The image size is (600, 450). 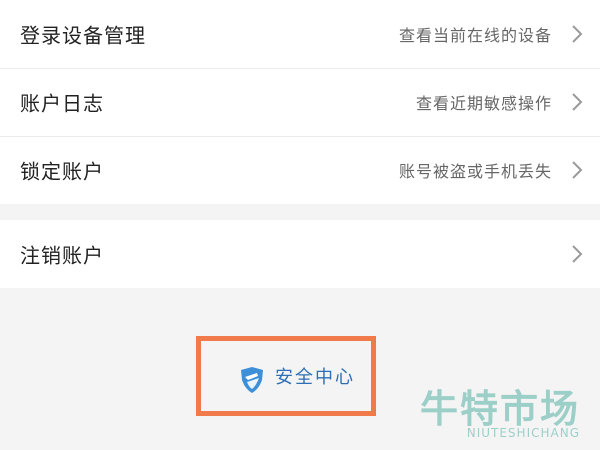 I want to click on watermark-text: 牛特市场, so click(x=499, y=409).